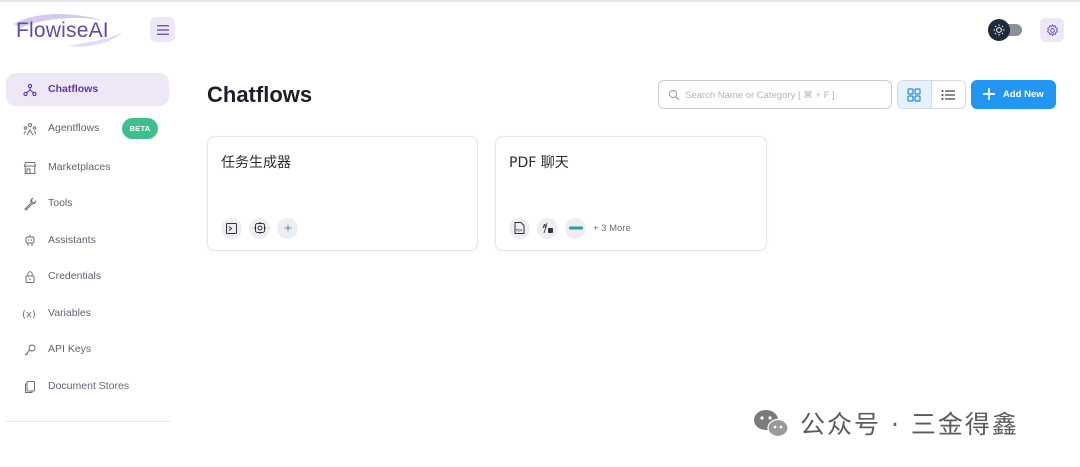  I want to click on plus-icon, so click(989, 94).